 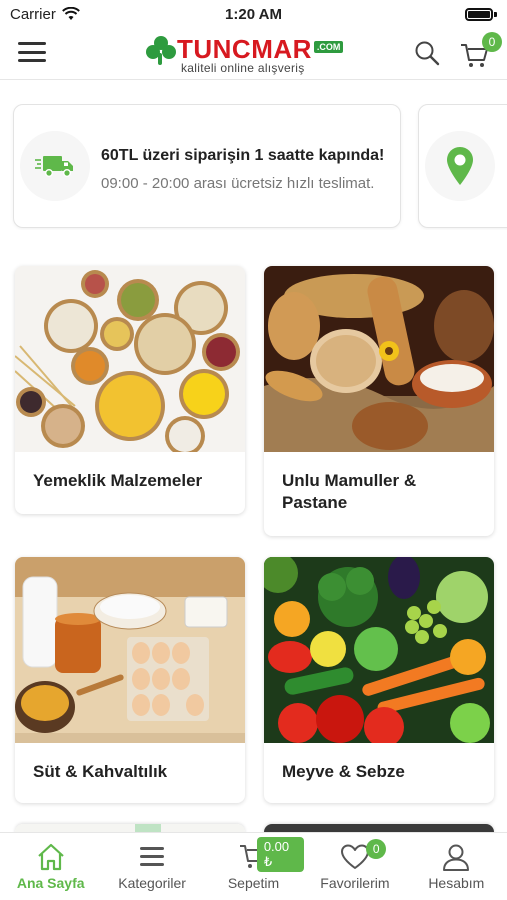 What do you see at coordinates (492, 42) in the screenshot?
I see `cart-count-badge: 0` at bounding box center [492, 42].